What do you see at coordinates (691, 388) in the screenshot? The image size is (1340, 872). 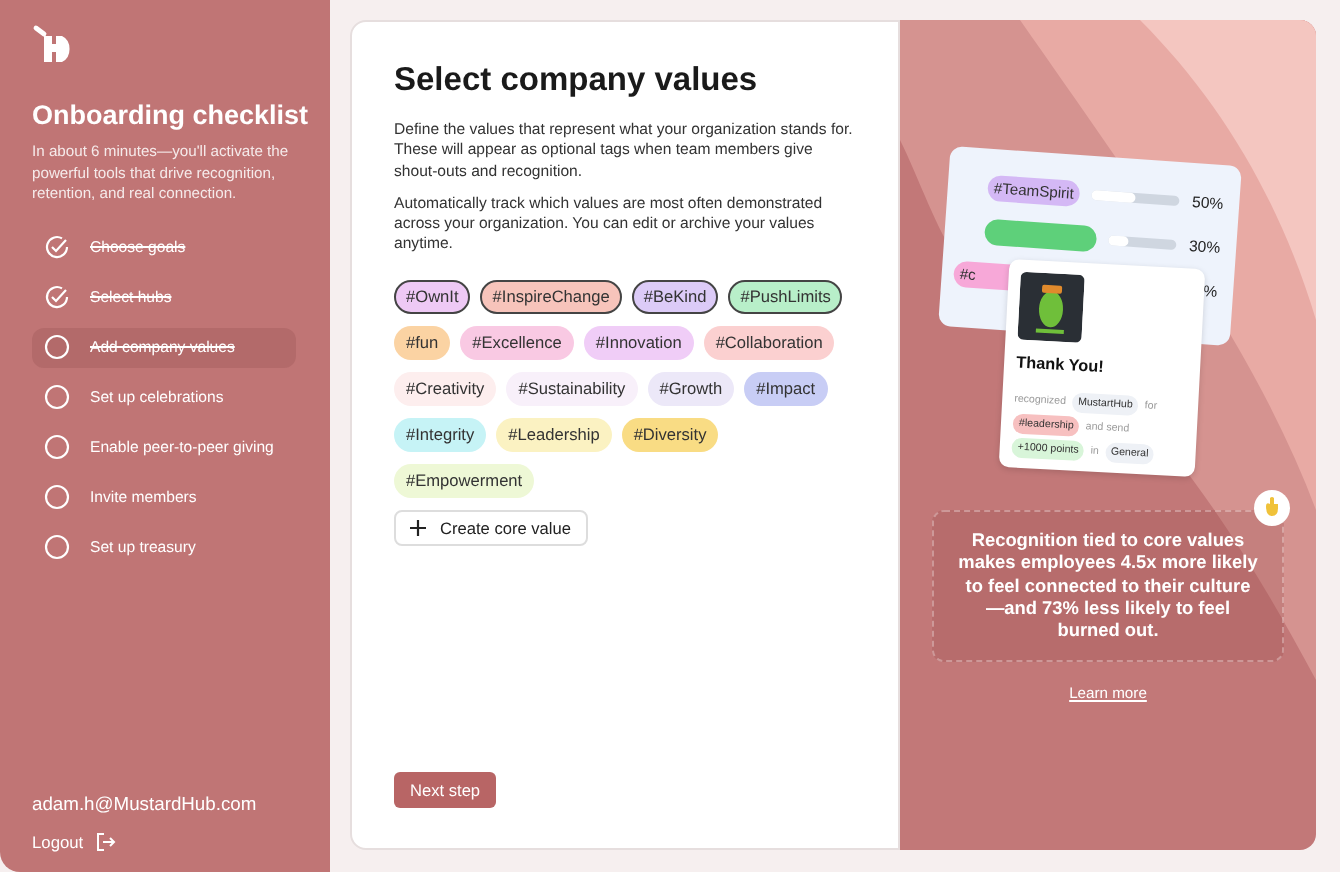 I see `value-tag: #Growth` at bounding box center [691, 388].